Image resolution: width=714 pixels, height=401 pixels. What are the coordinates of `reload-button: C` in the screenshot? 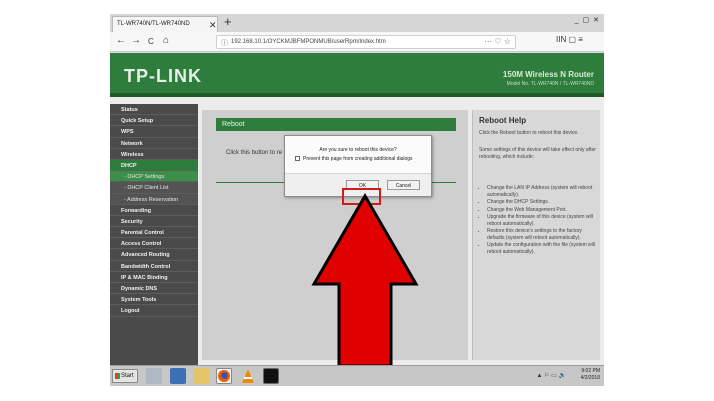 It's located at (151, 42).